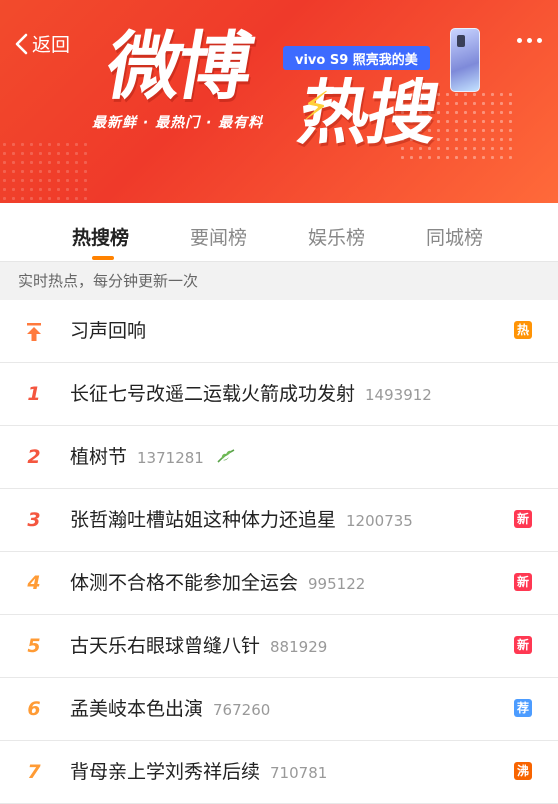 The height and width of the screenshot is (804, 558). What do you see at coordinates (34, 709) in the screenshot?
I see `rank-number: 6` at bounding box center [34, 709].